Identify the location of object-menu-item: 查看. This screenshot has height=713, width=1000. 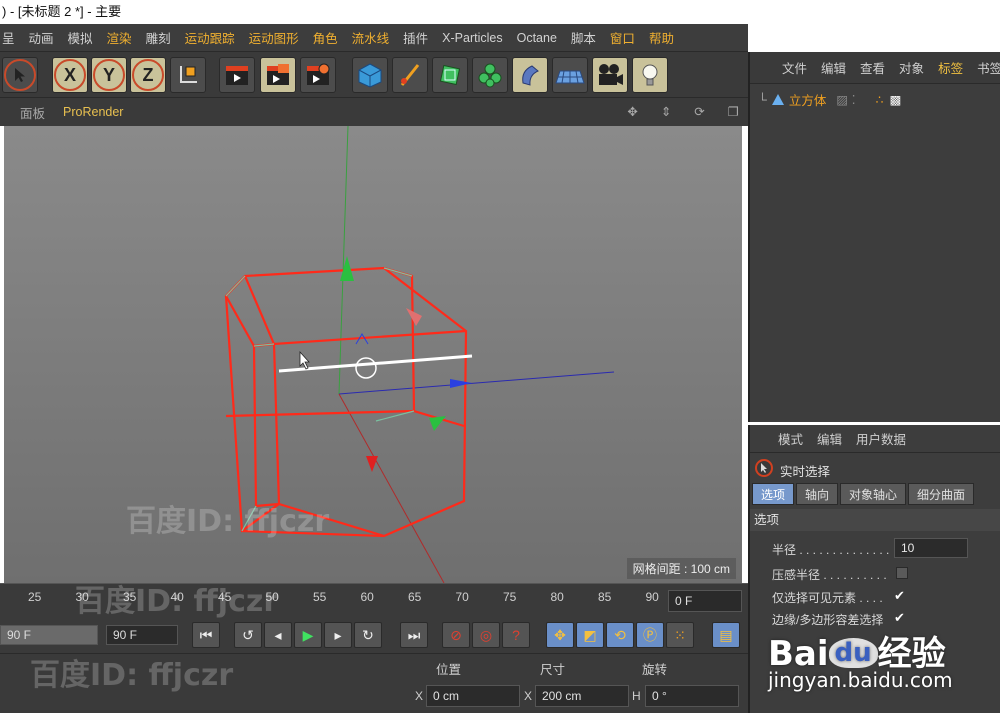
(872, 67).